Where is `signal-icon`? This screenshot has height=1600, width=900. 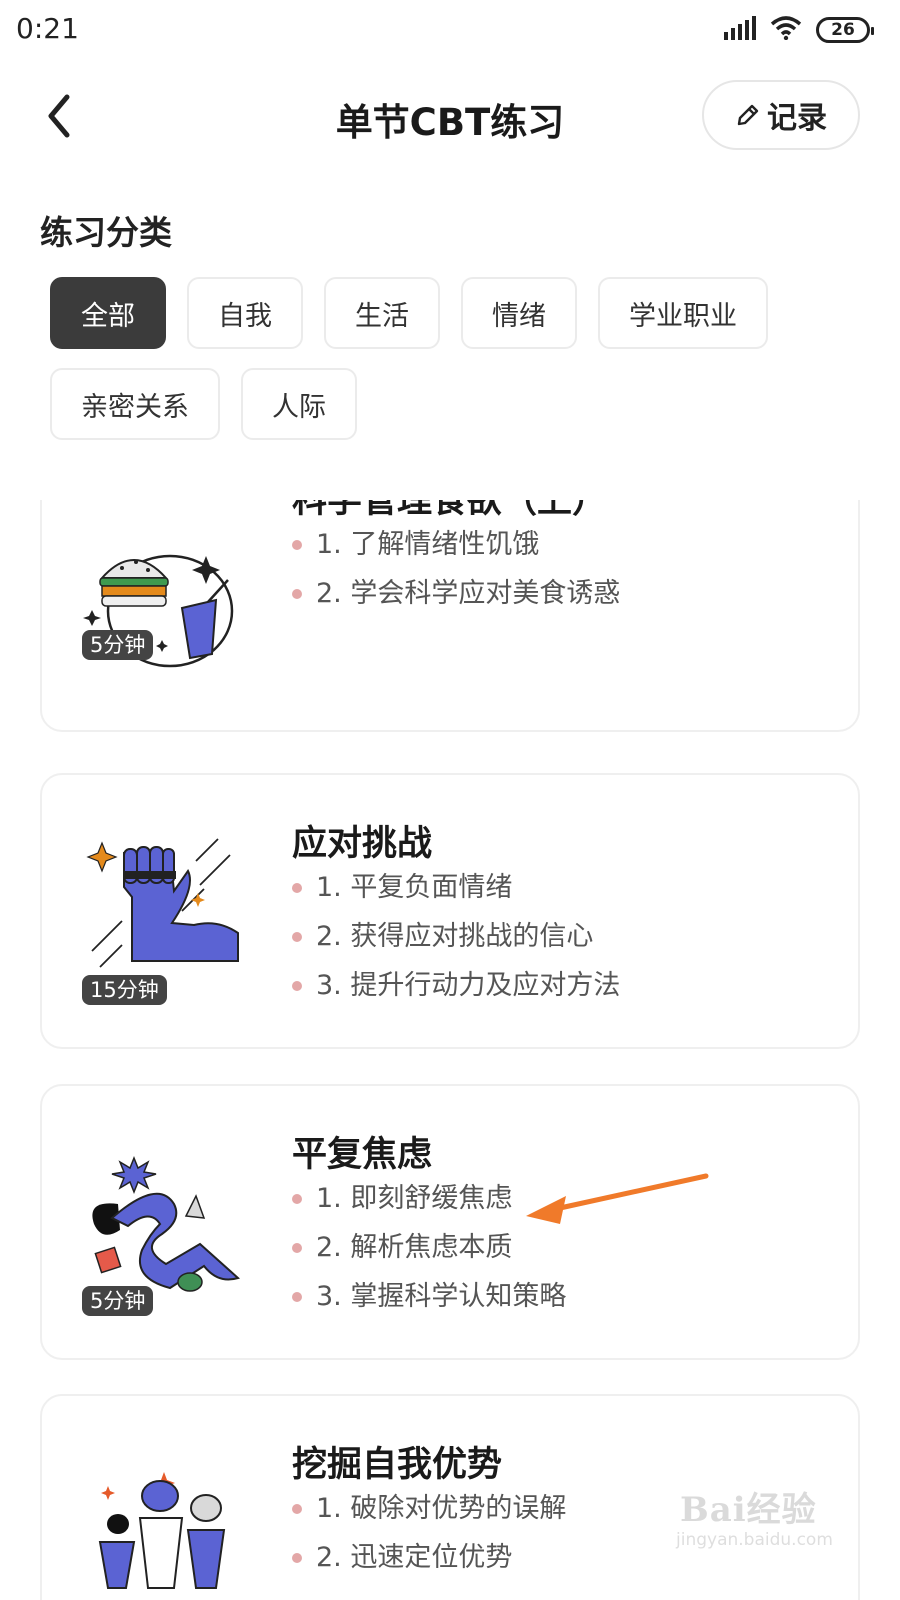
signal-icon is located at coordinates (740, 30).